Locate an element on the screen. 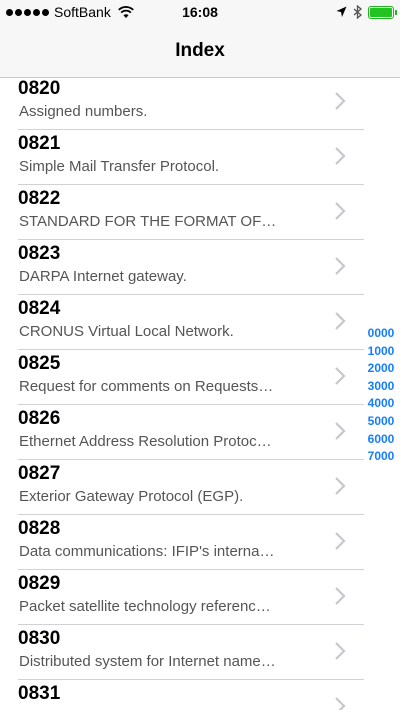 The image size is (400, 710). rfc-title: CRONUS Virtual Local Network. is located at coordinates (126, 331).